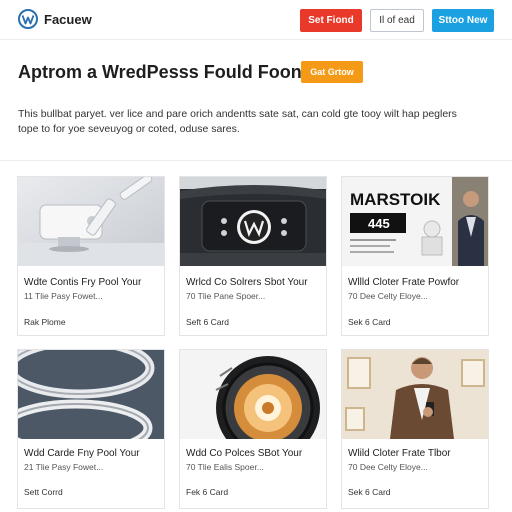 Image resolution: width=512 pixels, height=512 pixels. I want to click on card-link: Sett Corrd, so click(43, 492).